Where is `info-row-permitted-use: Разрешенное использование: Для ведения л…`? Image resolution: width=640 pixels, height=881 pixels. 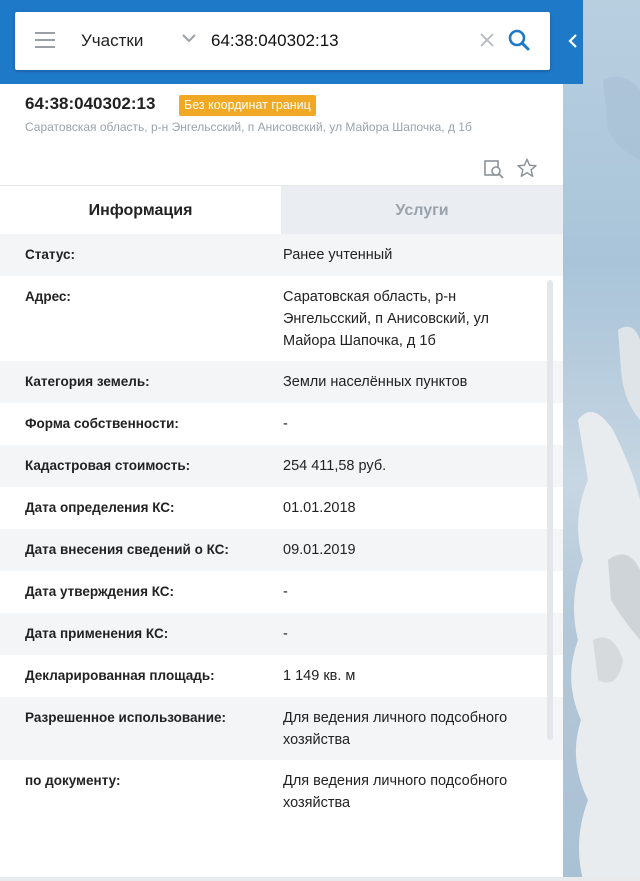 info-row-permitted-use: Разрешенное использование: Для ведения л… is located at coordinates (281, 728).